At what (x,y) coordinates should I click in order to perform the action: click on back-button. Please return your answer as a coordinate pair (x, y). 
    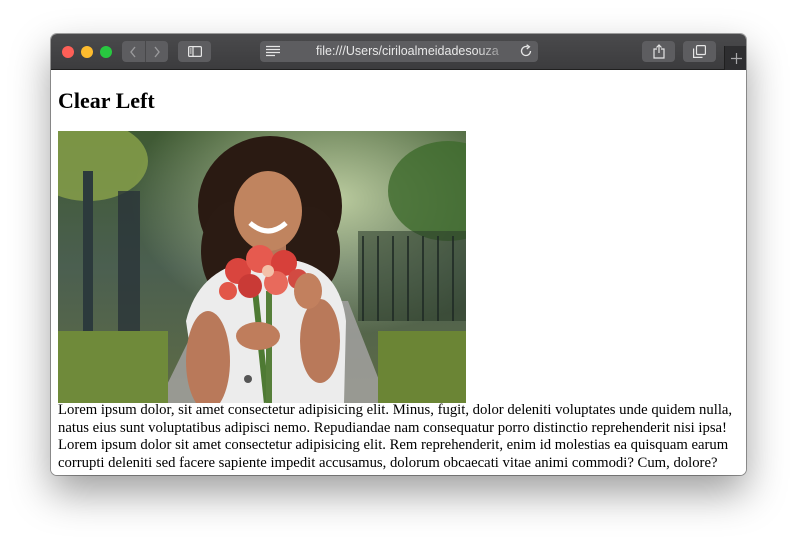
    Looking at the image, I should click on (133, 51).